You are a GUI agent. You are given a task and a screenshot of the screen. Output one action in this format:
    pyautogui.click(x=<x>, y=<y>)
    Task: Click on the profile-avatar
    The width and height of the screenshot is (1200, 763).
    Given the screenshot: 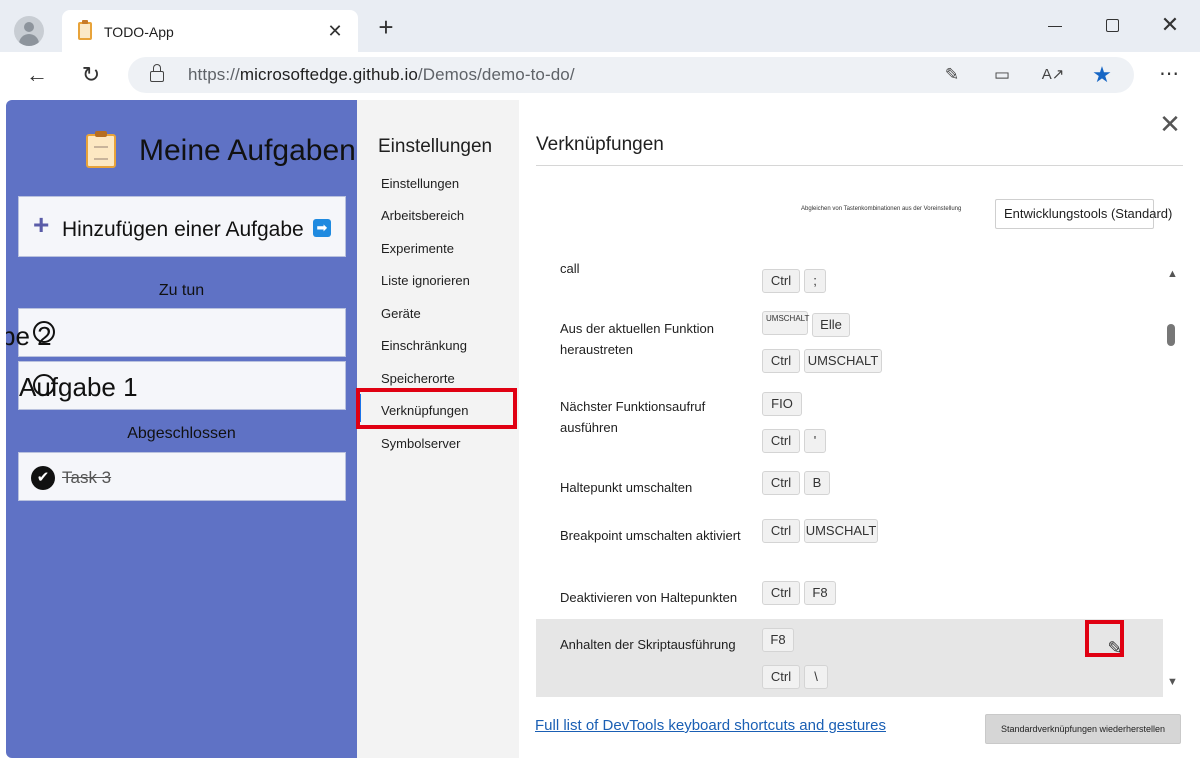 What is the action you would take?
    pyautogui.click(x=29, y=31)
    